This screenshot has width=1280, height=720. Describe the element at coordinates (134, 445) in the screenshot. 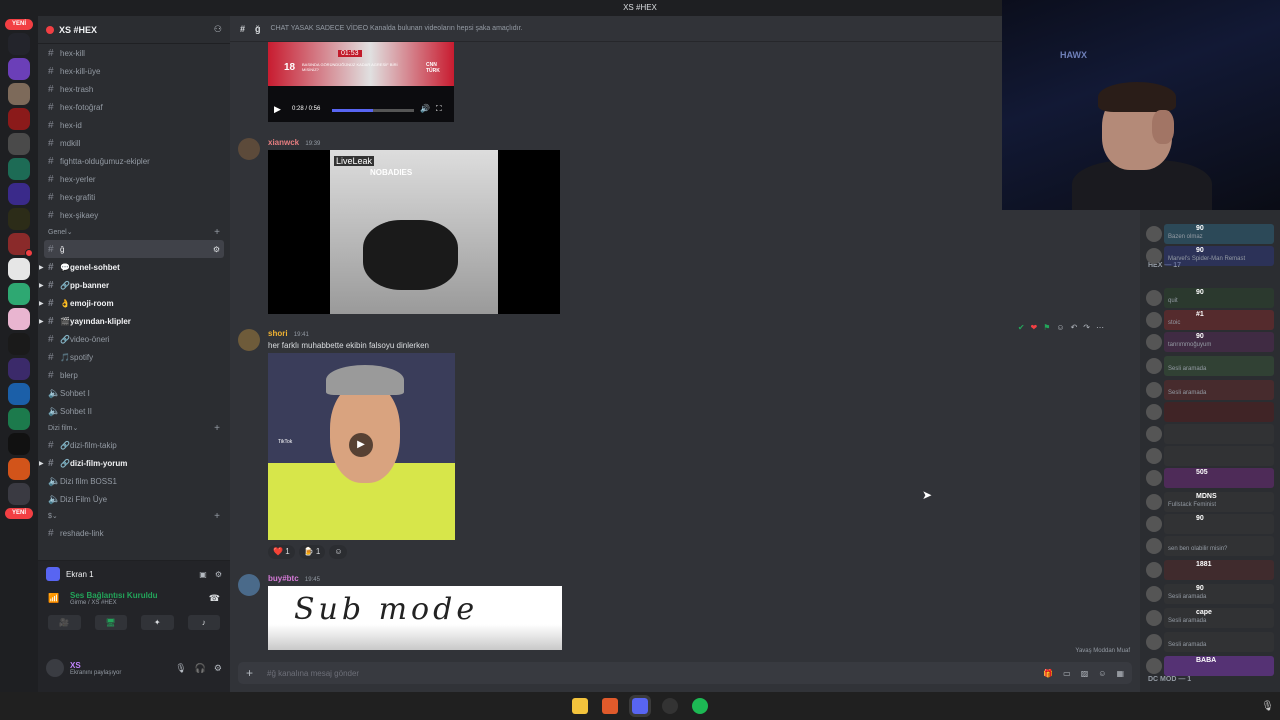

I see `channel-item: # 🔗 dizi-film-takip` at that location.